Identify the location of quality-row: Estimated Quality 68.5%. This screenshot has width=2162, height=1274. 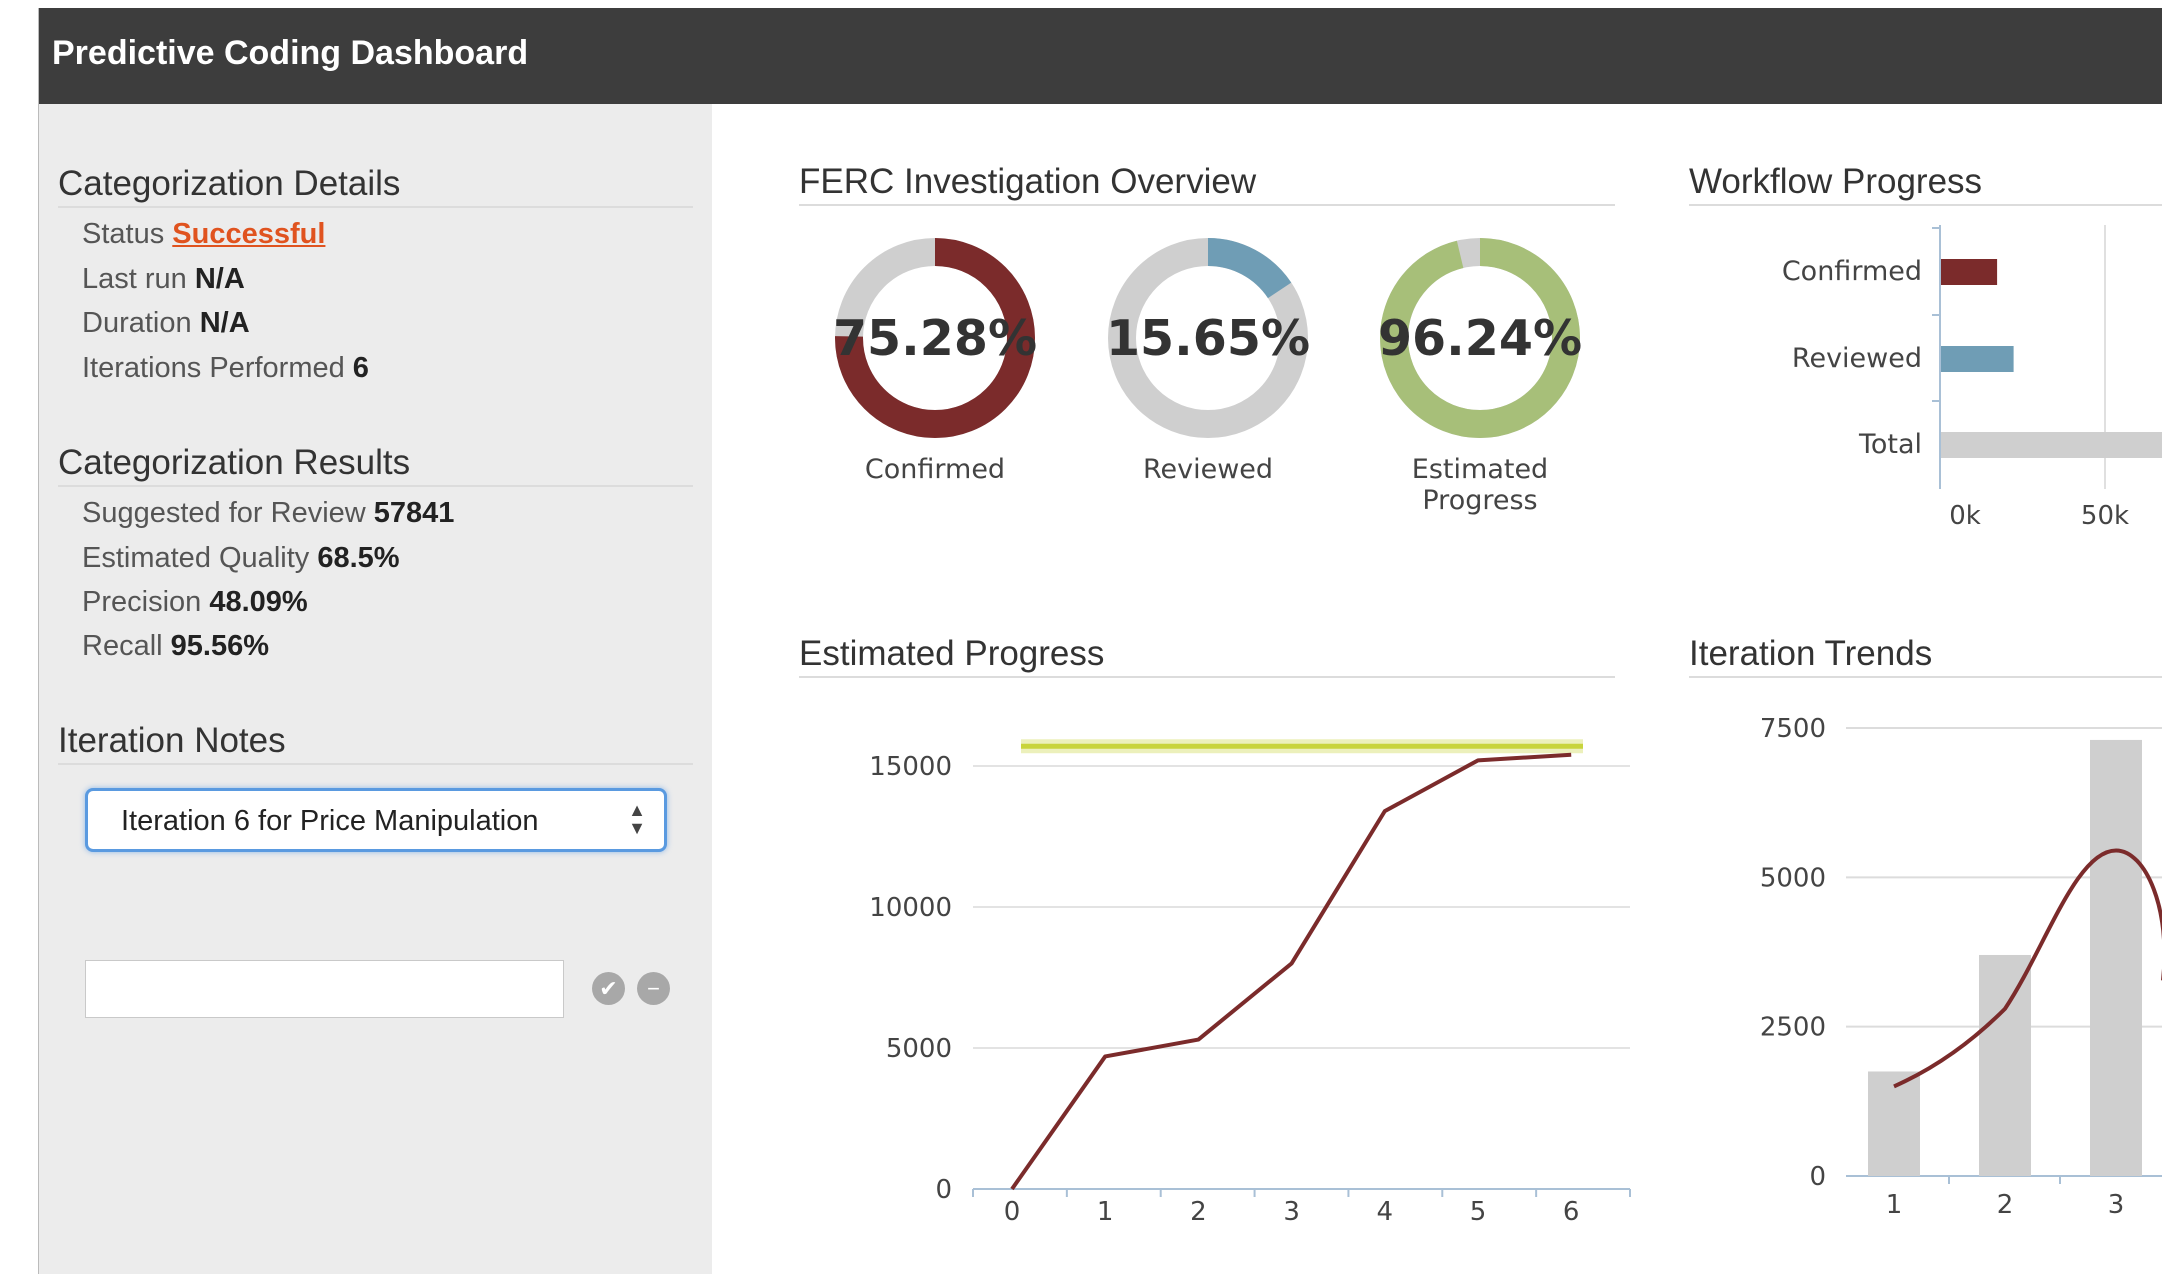
(241, 558).